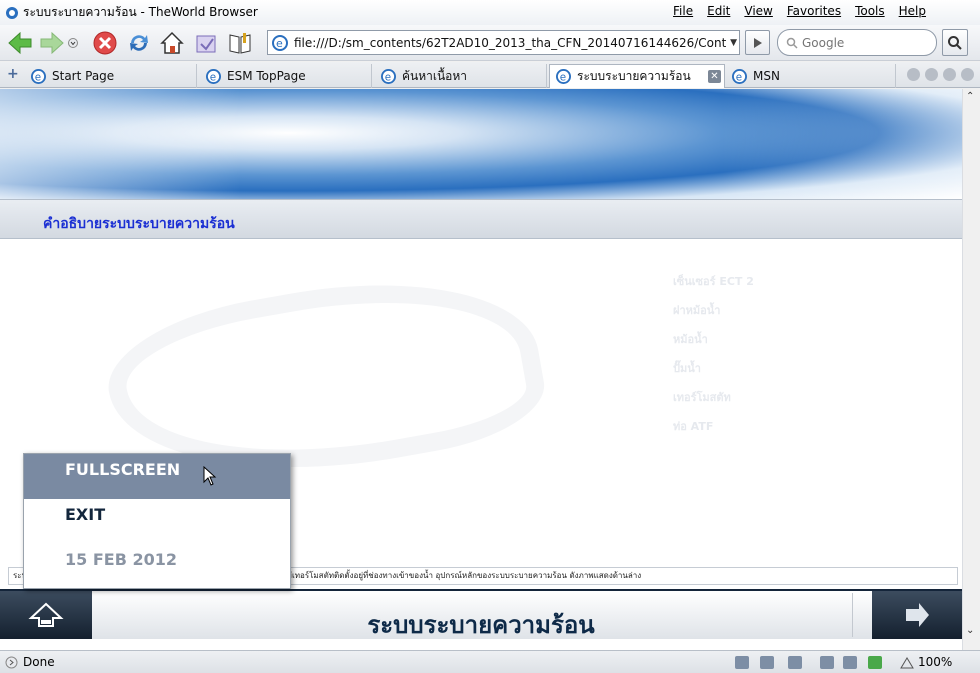  Describe the element at coordinates (83, 76) in the screenshot. I see `tab-label: Start Page` at that location.